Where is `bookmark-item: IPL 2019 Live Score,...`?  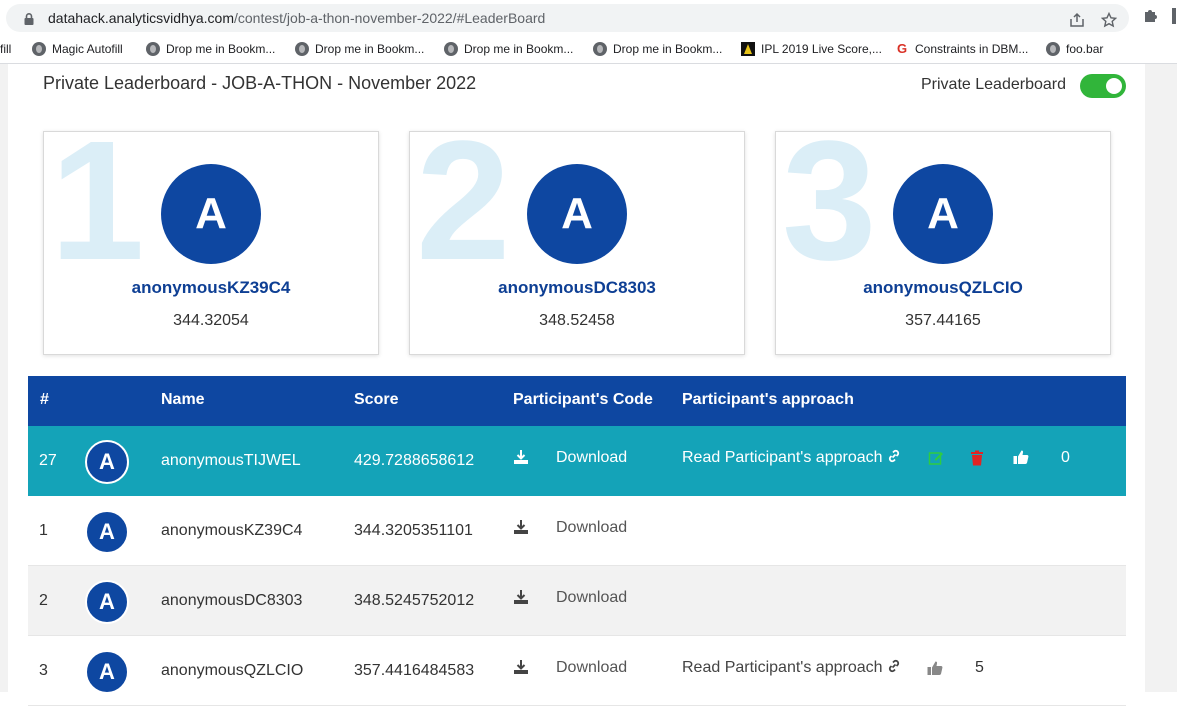 bookmark-item: IPL 2019 Live Score,... is located at coordinates (811, 49).